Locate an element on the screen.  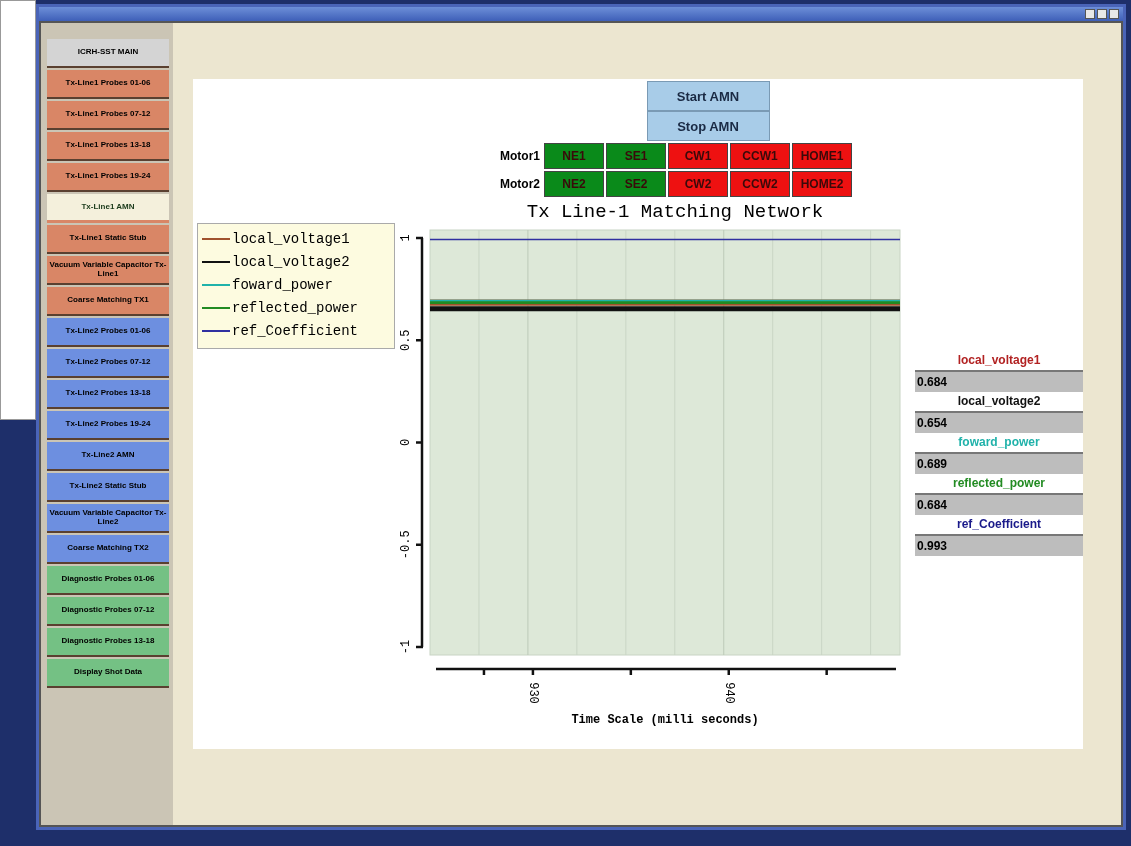
x-axis-title: Time Scale (milli seconds) is located at coordinates (665, 720).